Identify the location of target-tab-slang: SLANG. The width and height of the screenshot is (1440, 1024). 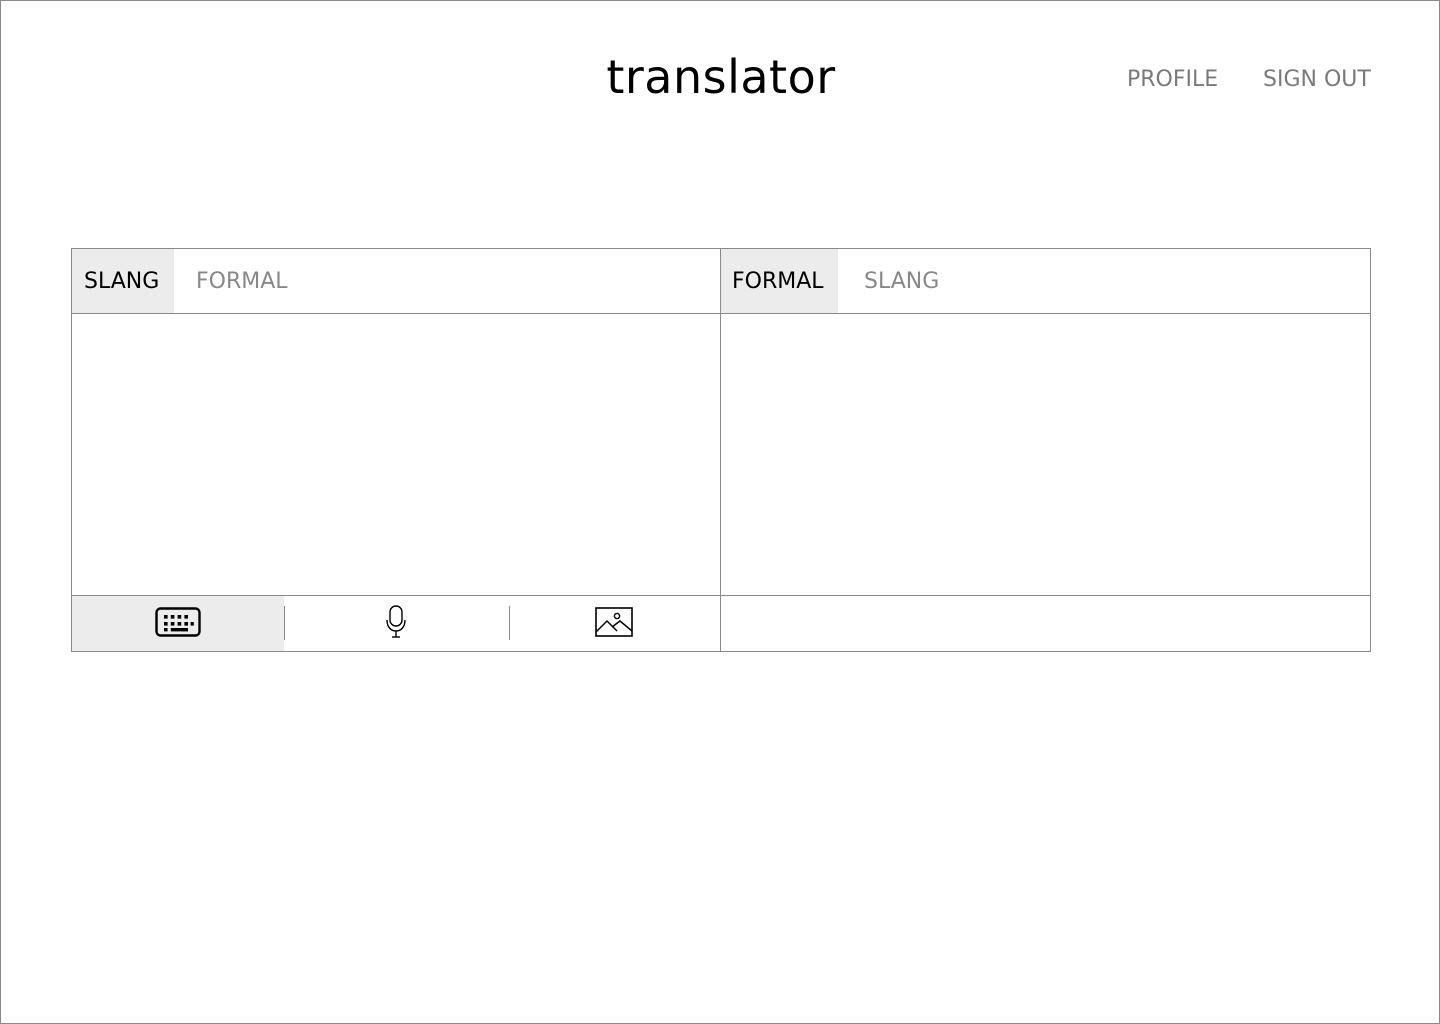
(894, 281).